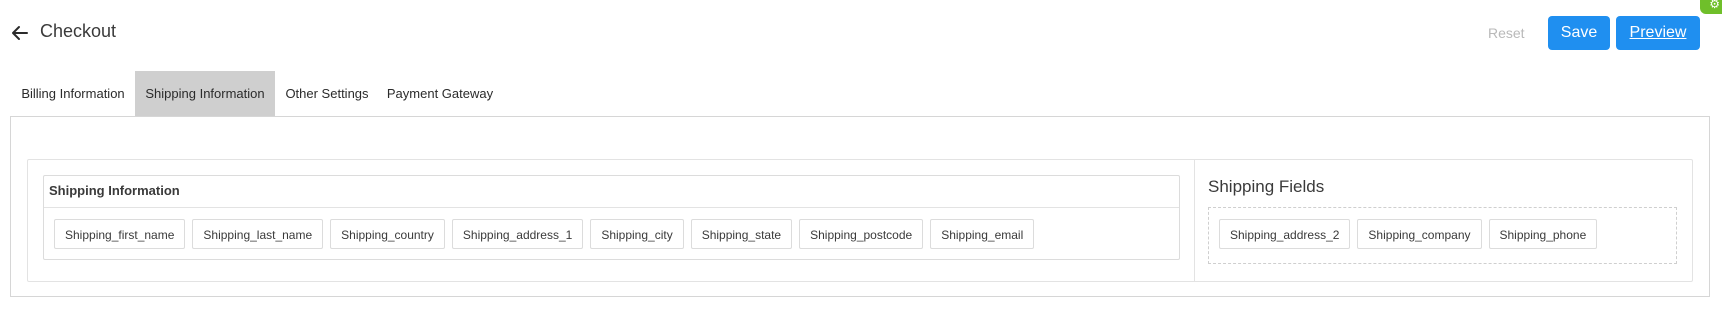  Describe the element at coordinates (1579, 33) in the screenshot. I see `save-button: Save` at that location.